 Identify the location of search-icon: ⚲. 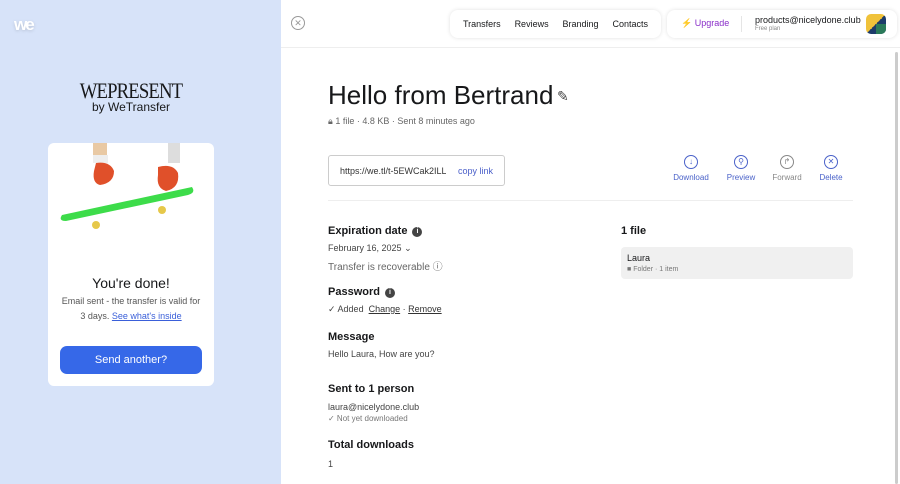
(741, 162).